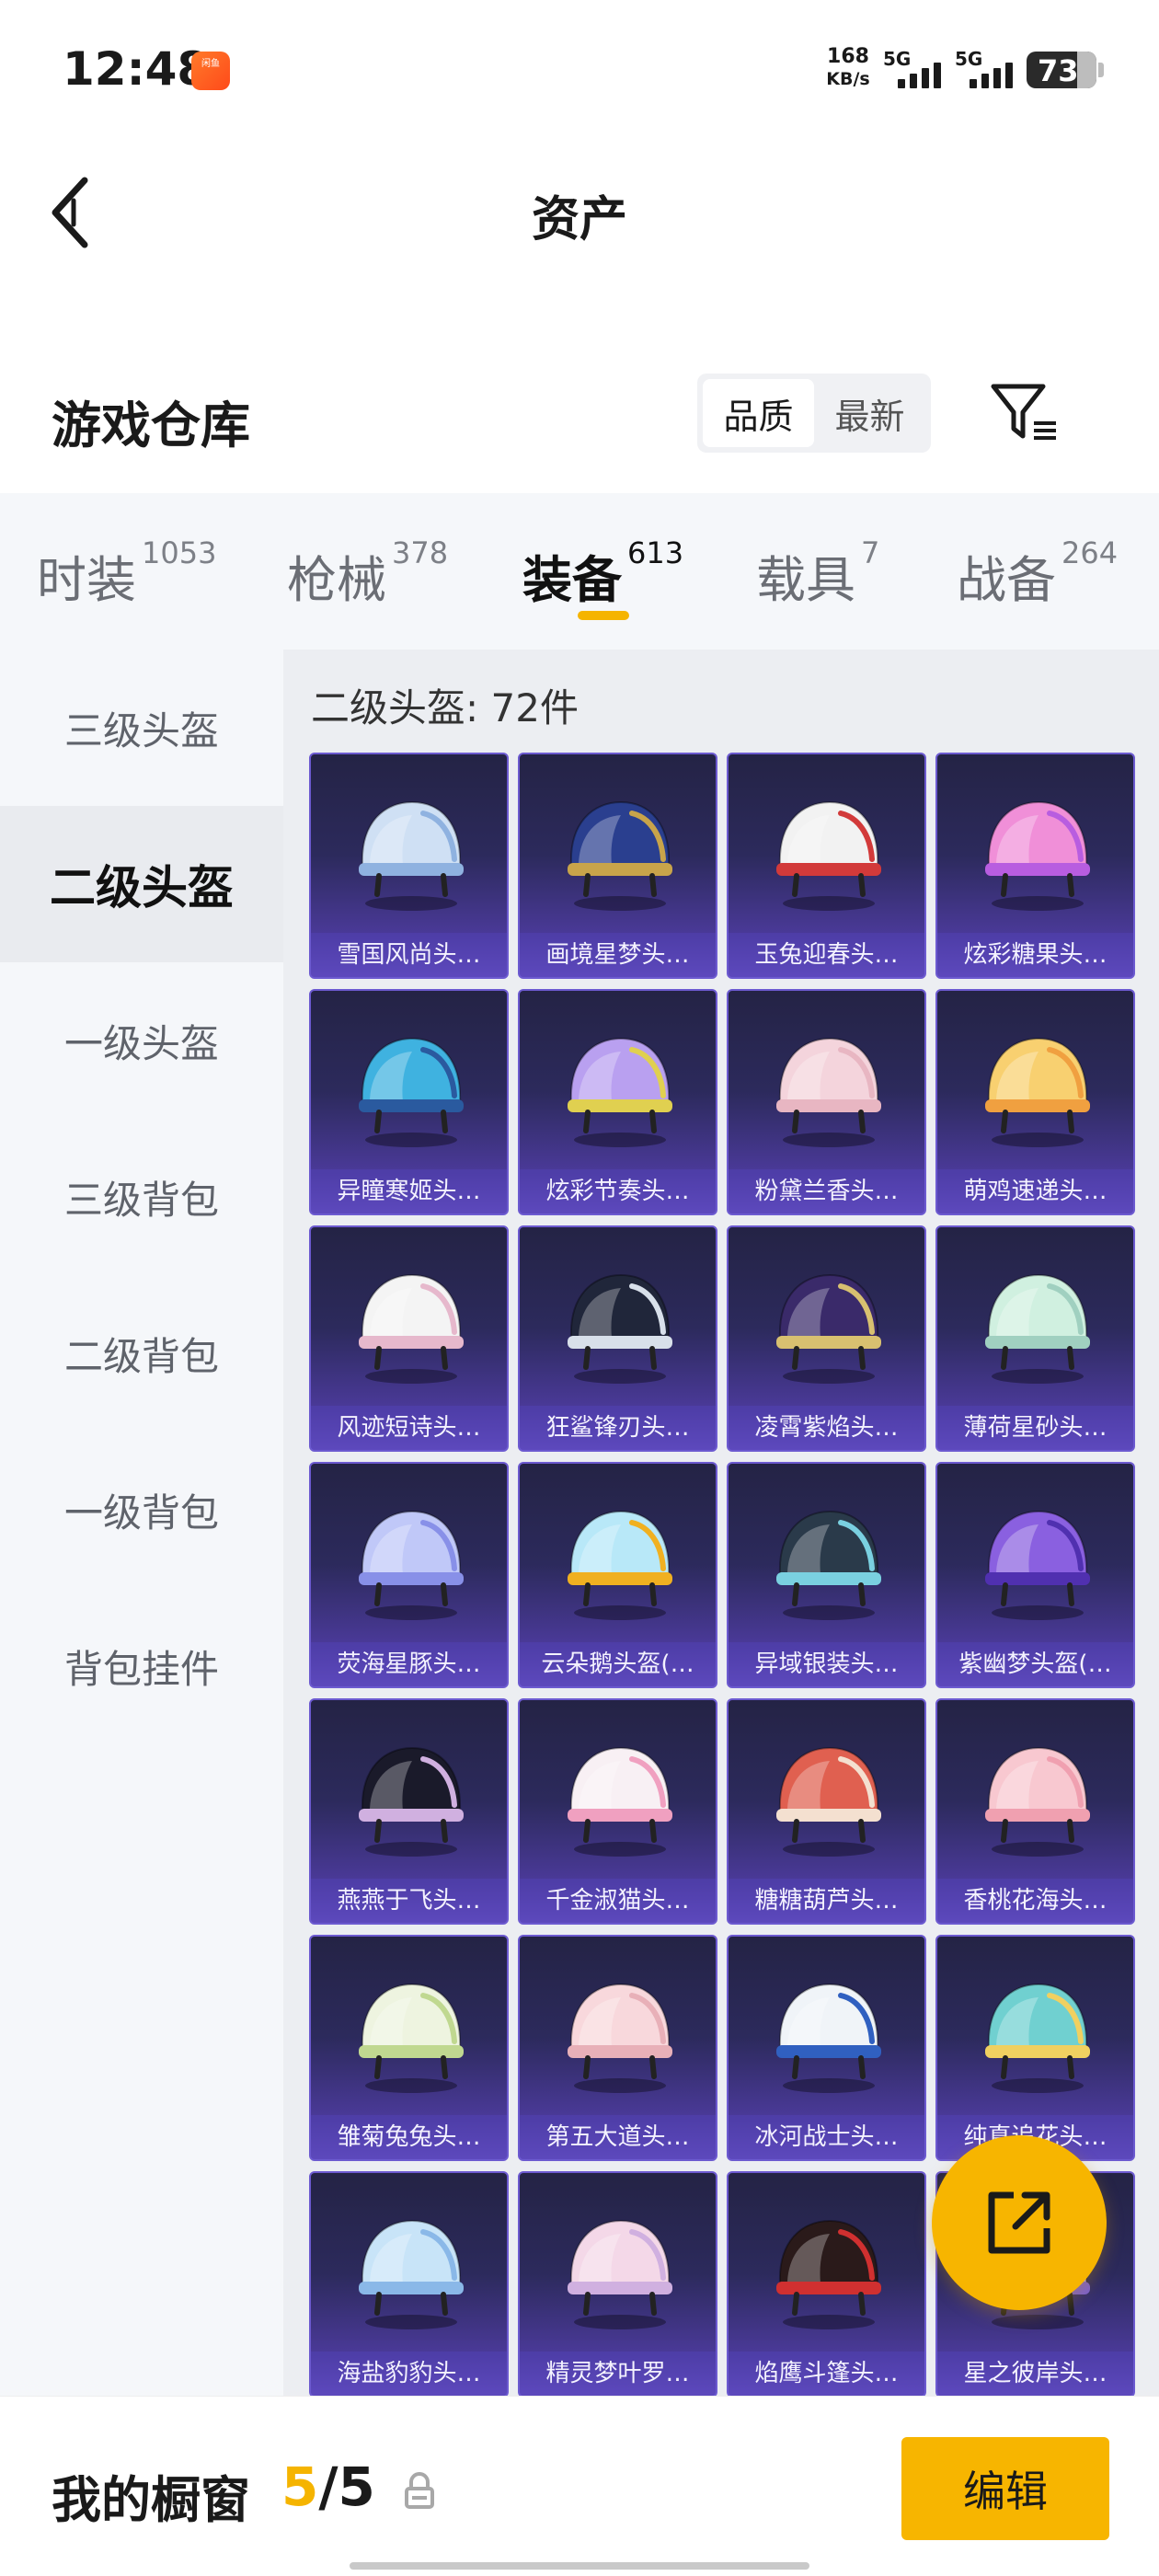 The height and width of the screenshot is (2576, 1159). What do you see at coordinates (141, 1197) in the screenshot?
I see `sidebar-item-level3-backpack: 三级背包` at bounding box center [141, 1197].